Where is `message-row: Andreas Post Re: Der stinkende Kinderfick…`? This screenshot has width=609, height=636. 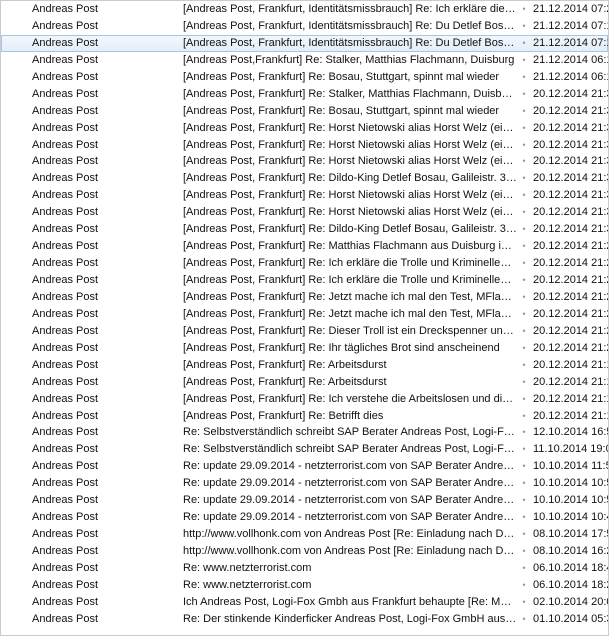 message-row: Andreas Post Re: Der stinkende Kinderfick… is located at coordinates (304, 619).